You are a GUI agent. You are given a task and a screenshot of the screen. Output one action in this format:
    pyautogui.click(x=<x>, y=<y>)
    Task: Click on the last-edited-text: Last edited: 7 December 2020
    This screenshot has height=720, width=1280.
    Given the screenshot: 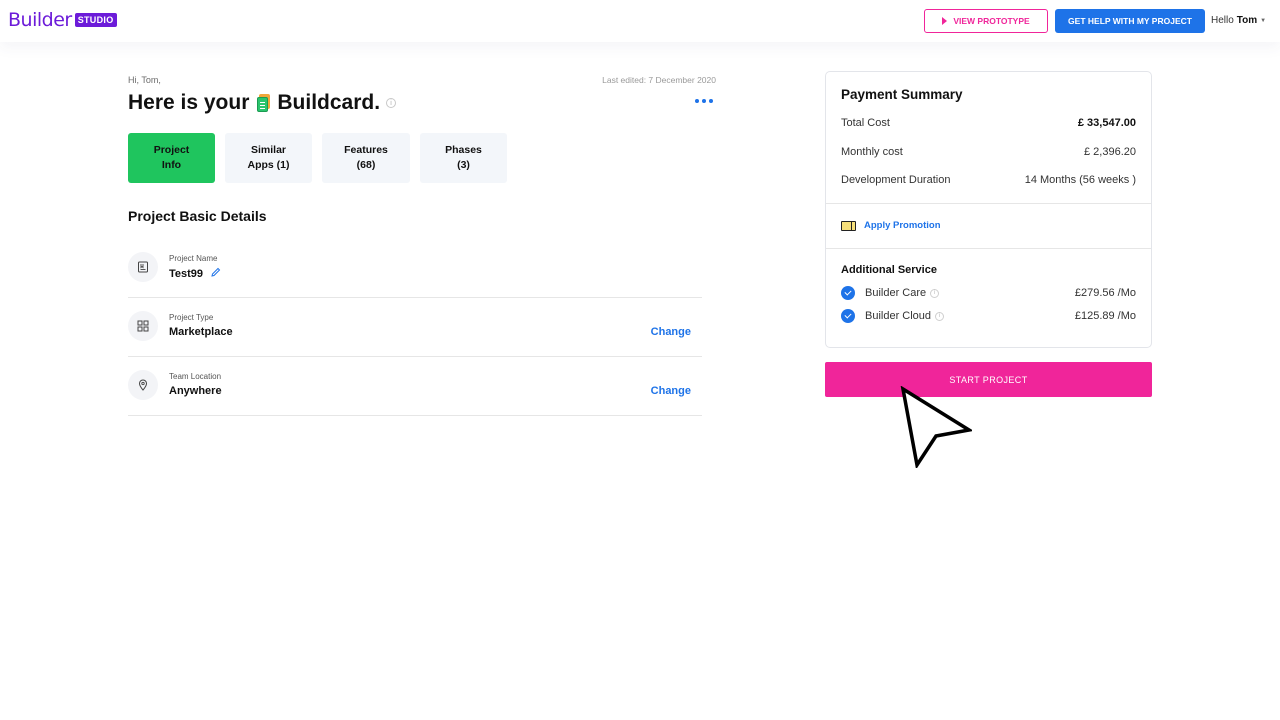 What is the action you would take?
    pyautogui.click(x=659, y=80)
    